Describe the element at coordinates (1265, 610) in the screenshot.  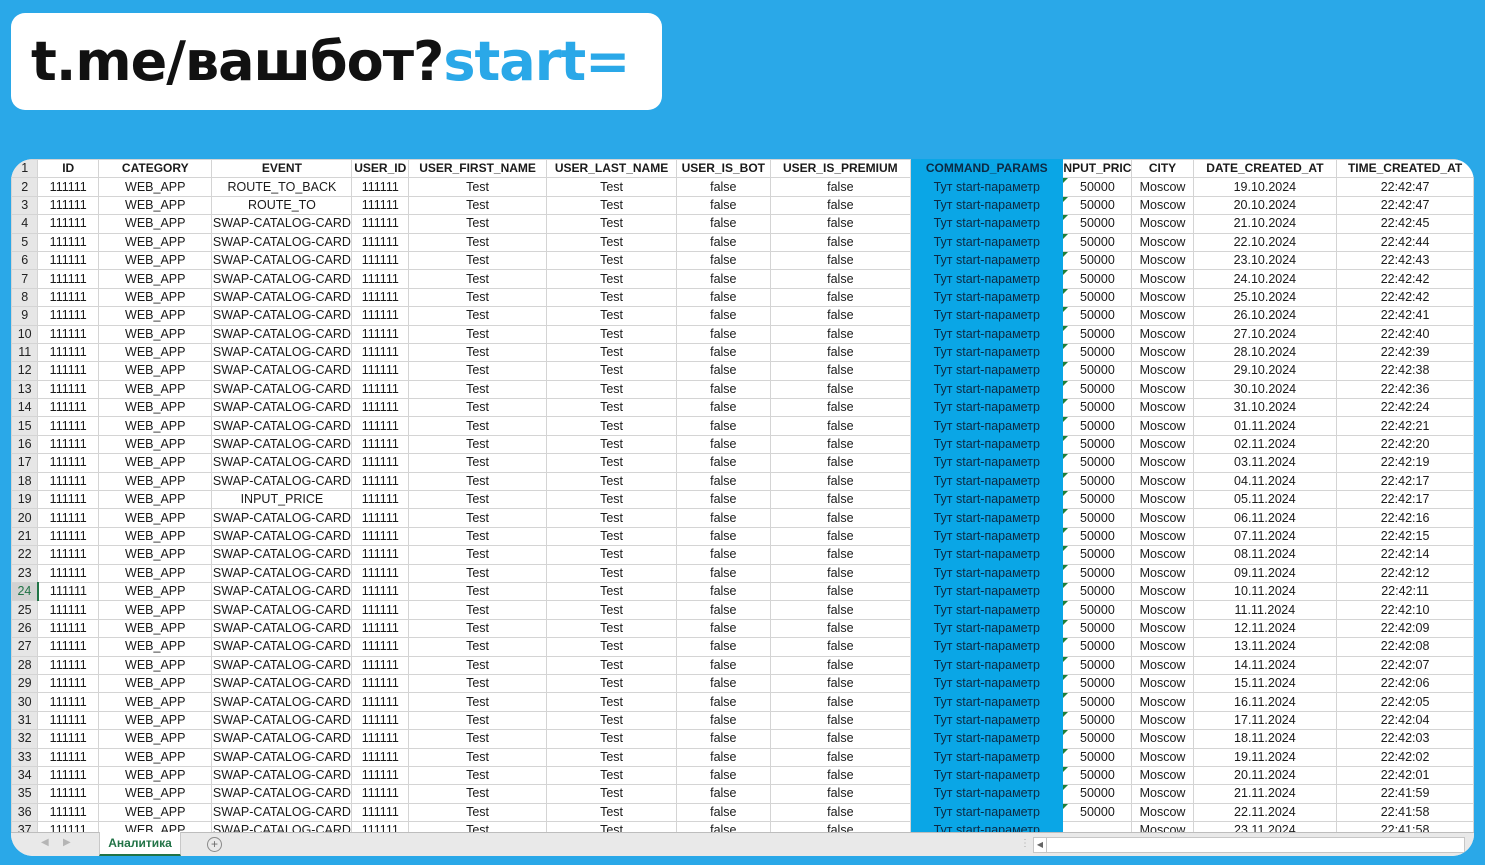
I see `cell-date: 11.11.2024` at that location.